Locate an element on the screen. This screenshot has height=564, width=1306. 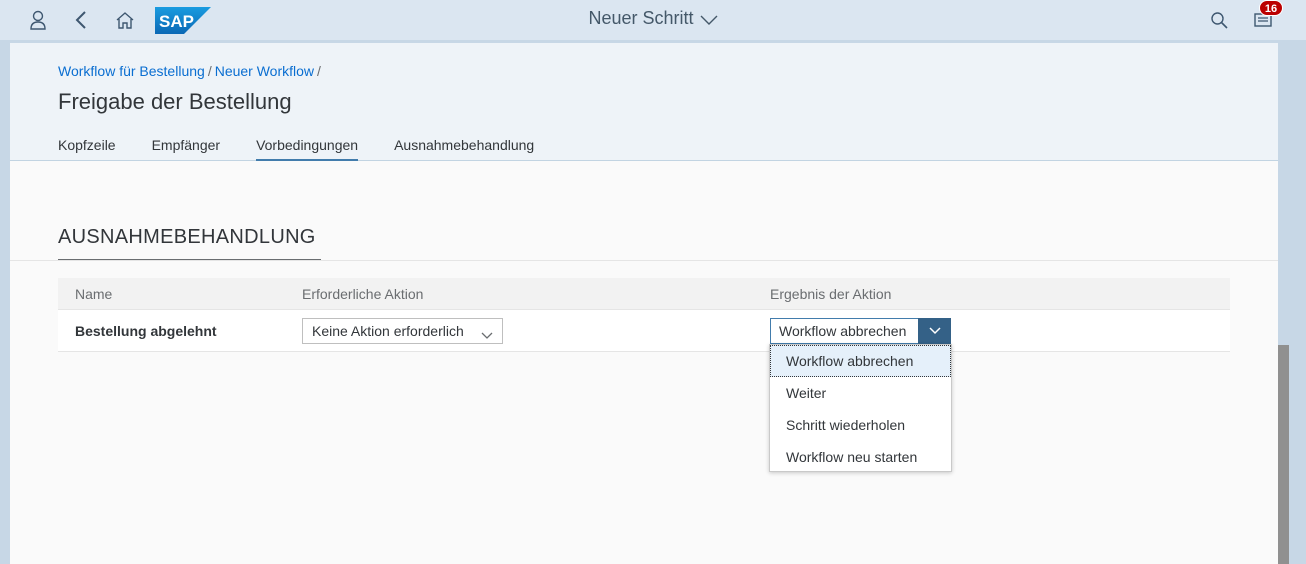
action-select: Keine Aktion erforderlich is located at coordinates (402, 331).